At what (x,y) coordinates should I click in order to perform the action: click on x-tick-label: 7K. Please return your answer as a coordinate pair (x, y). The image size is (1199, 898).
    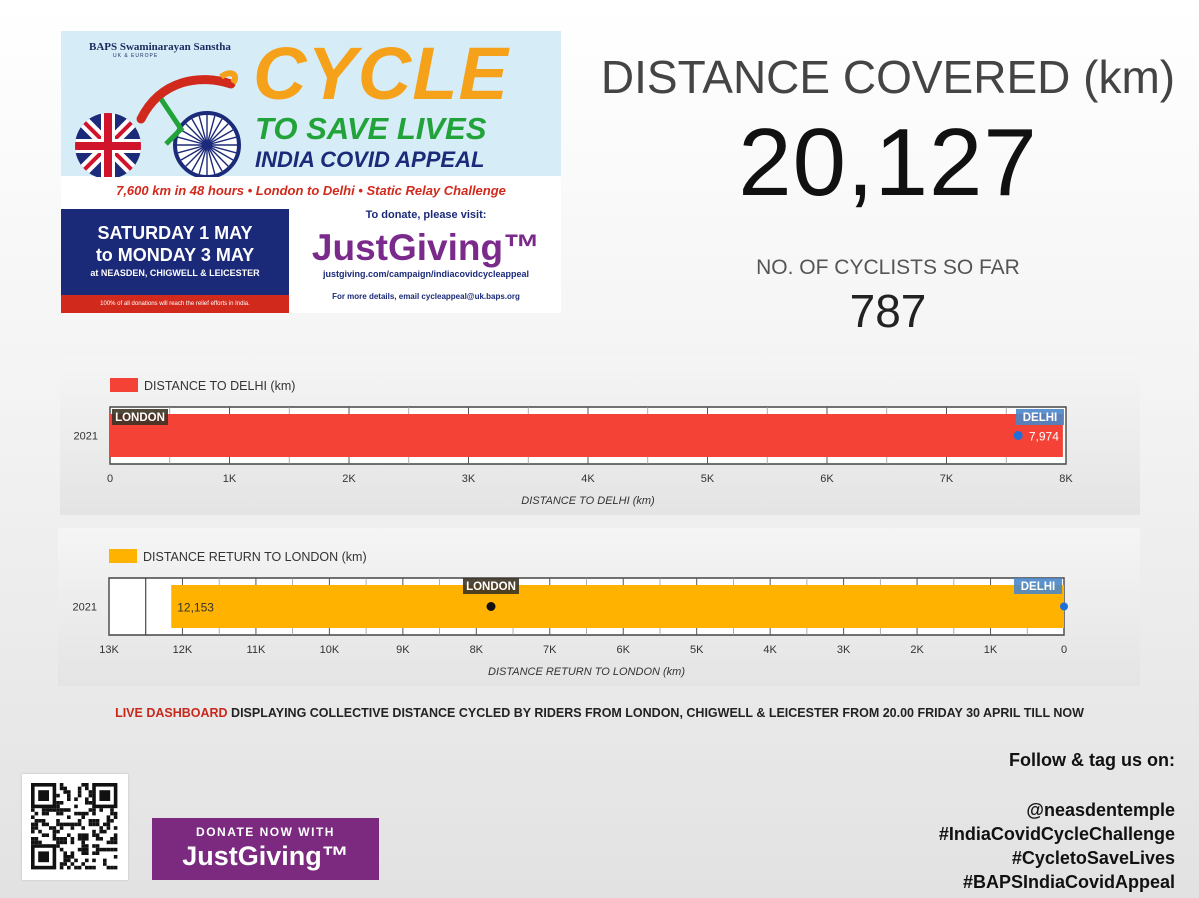
    Looking at the image, I should click on (550, 650).